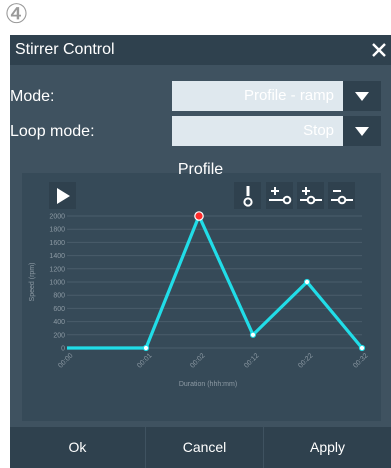  I want to click on y-tick-label: 1200, so click(57, 269).